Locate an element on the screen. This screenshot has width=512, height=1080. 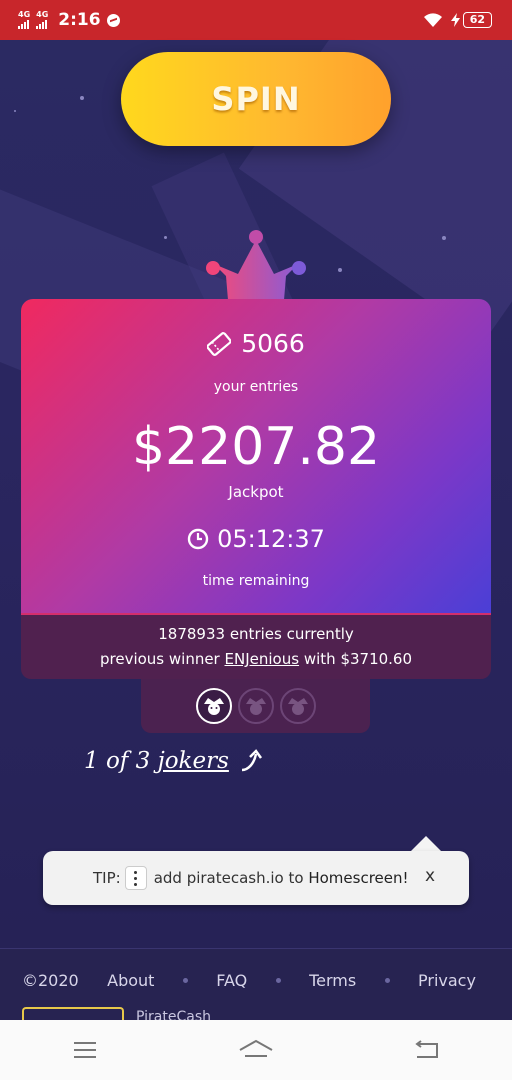
spin-button: SPIN is located at coordinates (256, 99).